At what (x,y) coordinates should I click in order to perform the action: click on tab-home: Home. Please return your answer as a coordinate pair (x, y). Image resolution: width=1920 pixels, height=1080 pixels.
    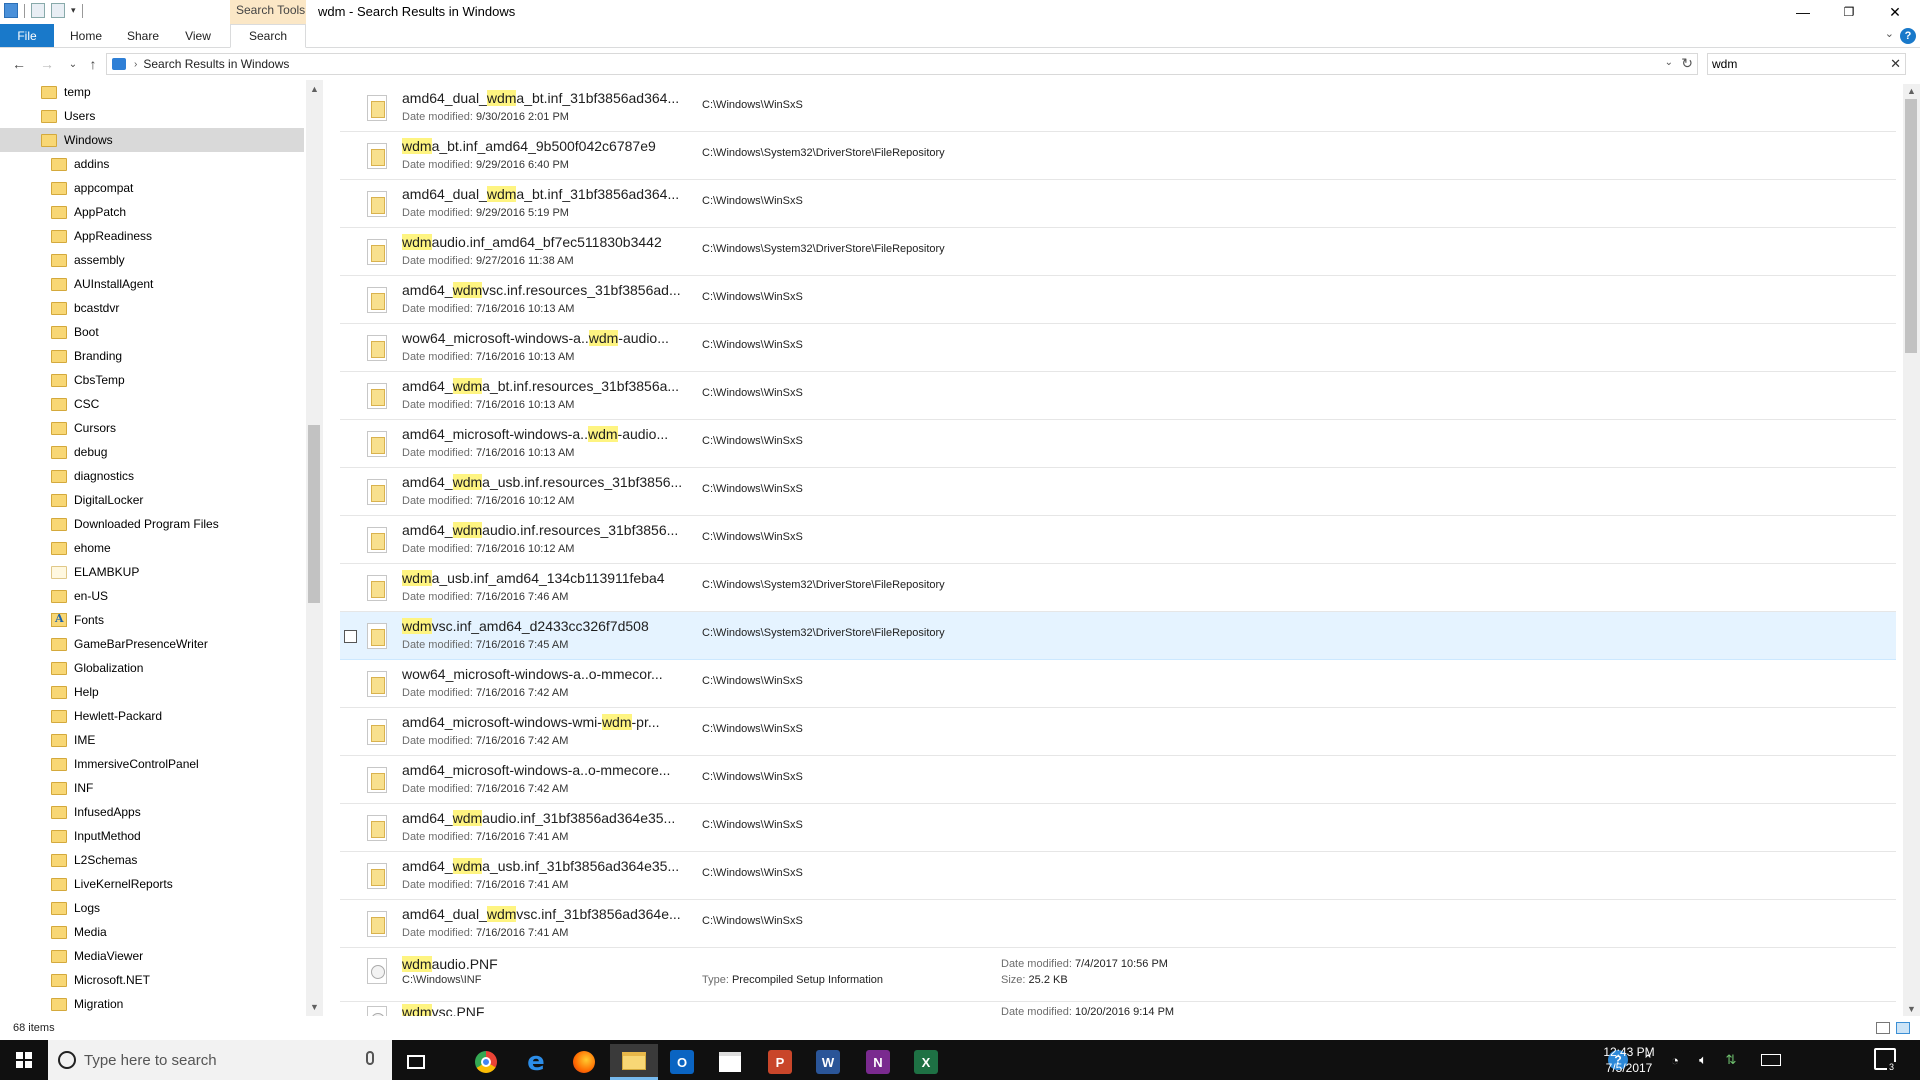
    Looking at the image, I should click on (86, 35).